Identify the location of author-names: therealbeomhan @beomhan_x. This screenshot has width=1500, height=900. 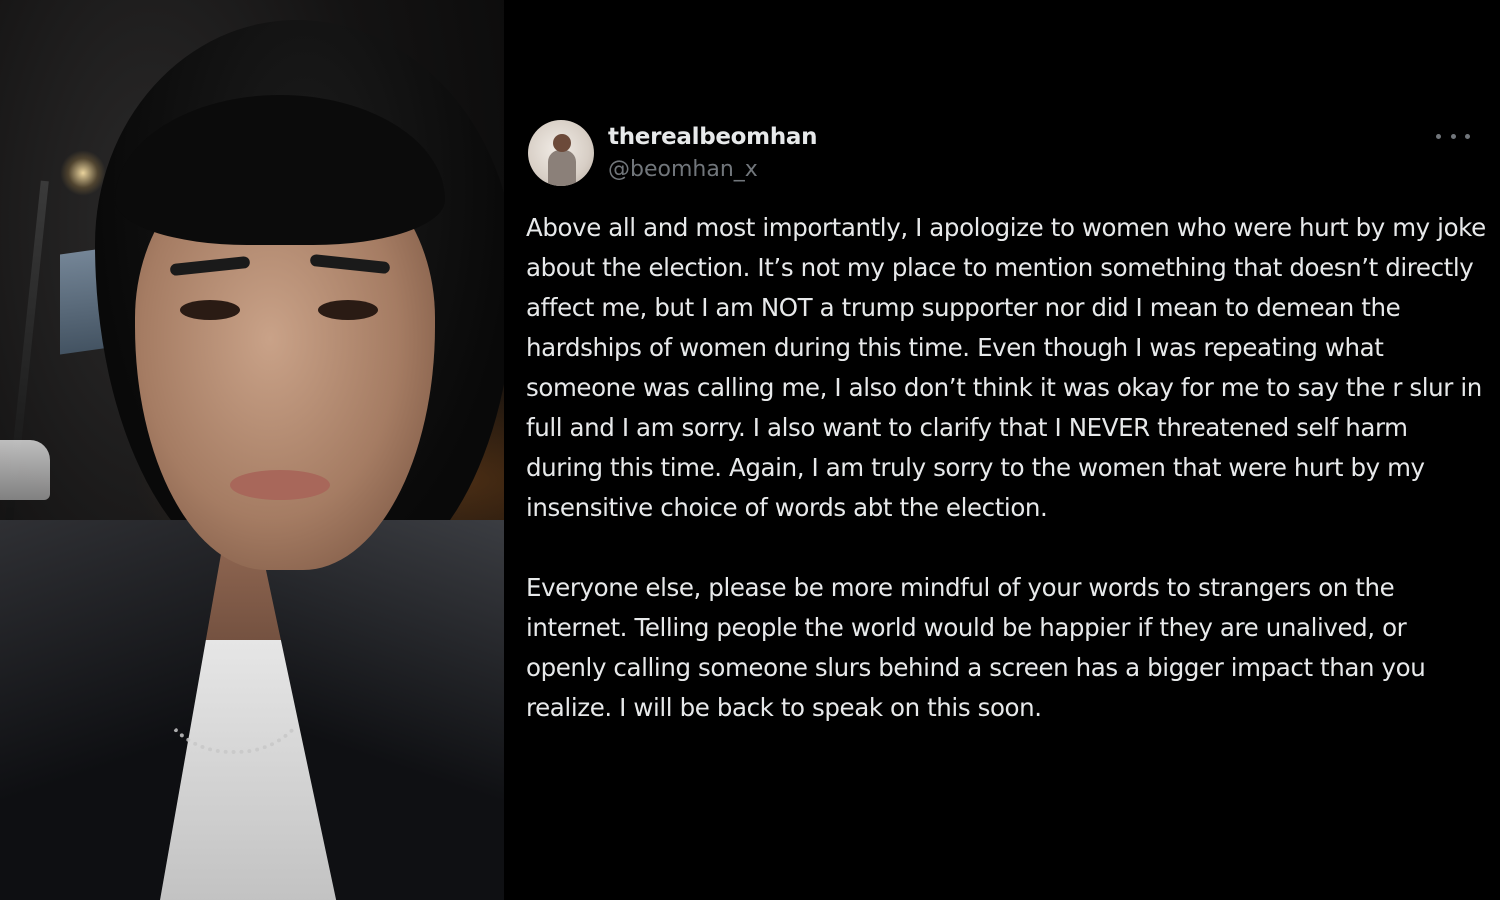
(713, 153).